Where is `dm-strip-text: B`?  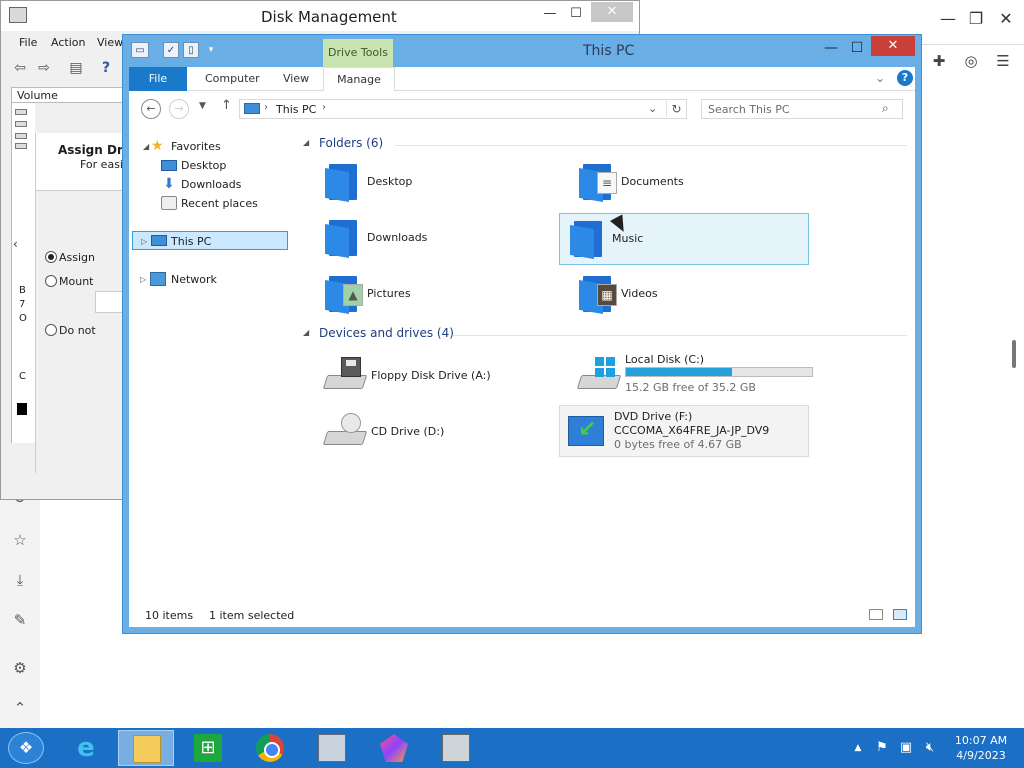
dm-strip-text: B is located at coordinates (22, 290).